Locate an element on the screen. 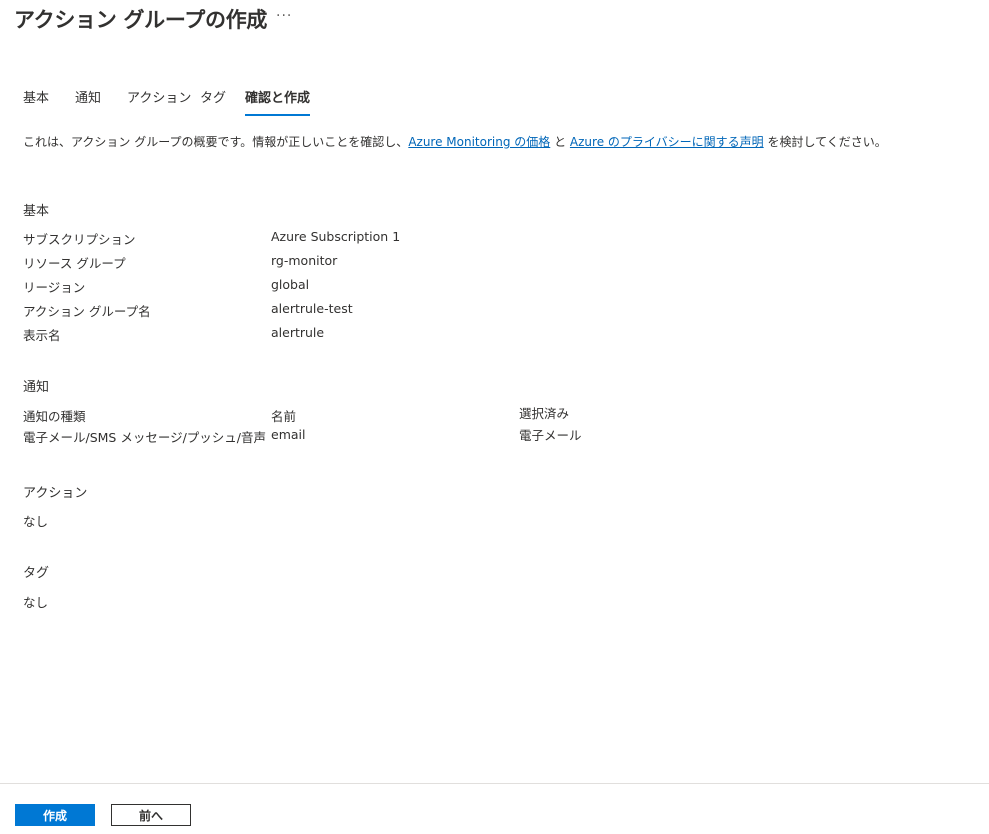  actions-value: なし is located at coordinates (36, 521).